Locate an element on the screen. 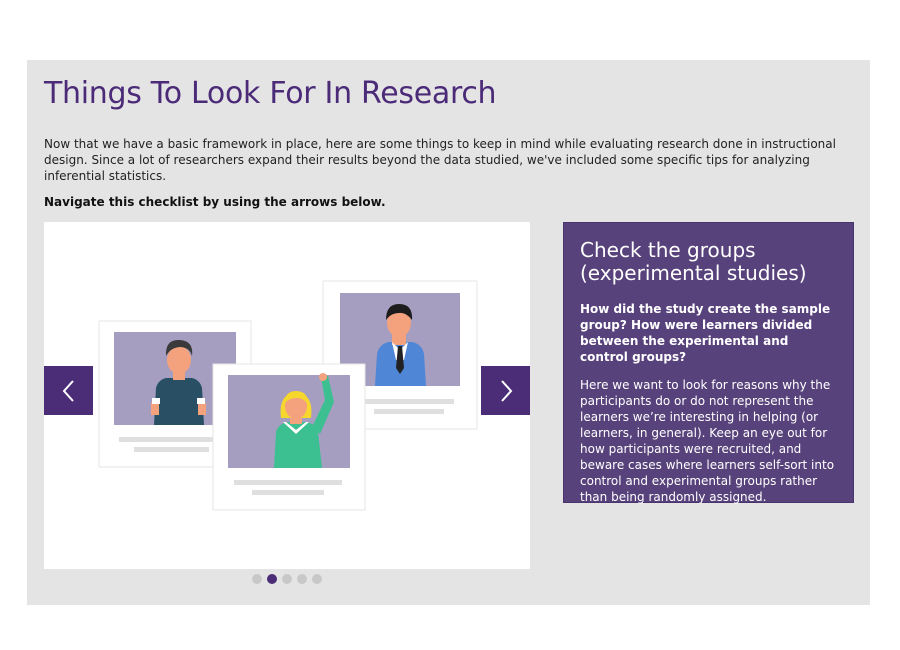  chevron-left-icon is located at coordinates (68, 390).